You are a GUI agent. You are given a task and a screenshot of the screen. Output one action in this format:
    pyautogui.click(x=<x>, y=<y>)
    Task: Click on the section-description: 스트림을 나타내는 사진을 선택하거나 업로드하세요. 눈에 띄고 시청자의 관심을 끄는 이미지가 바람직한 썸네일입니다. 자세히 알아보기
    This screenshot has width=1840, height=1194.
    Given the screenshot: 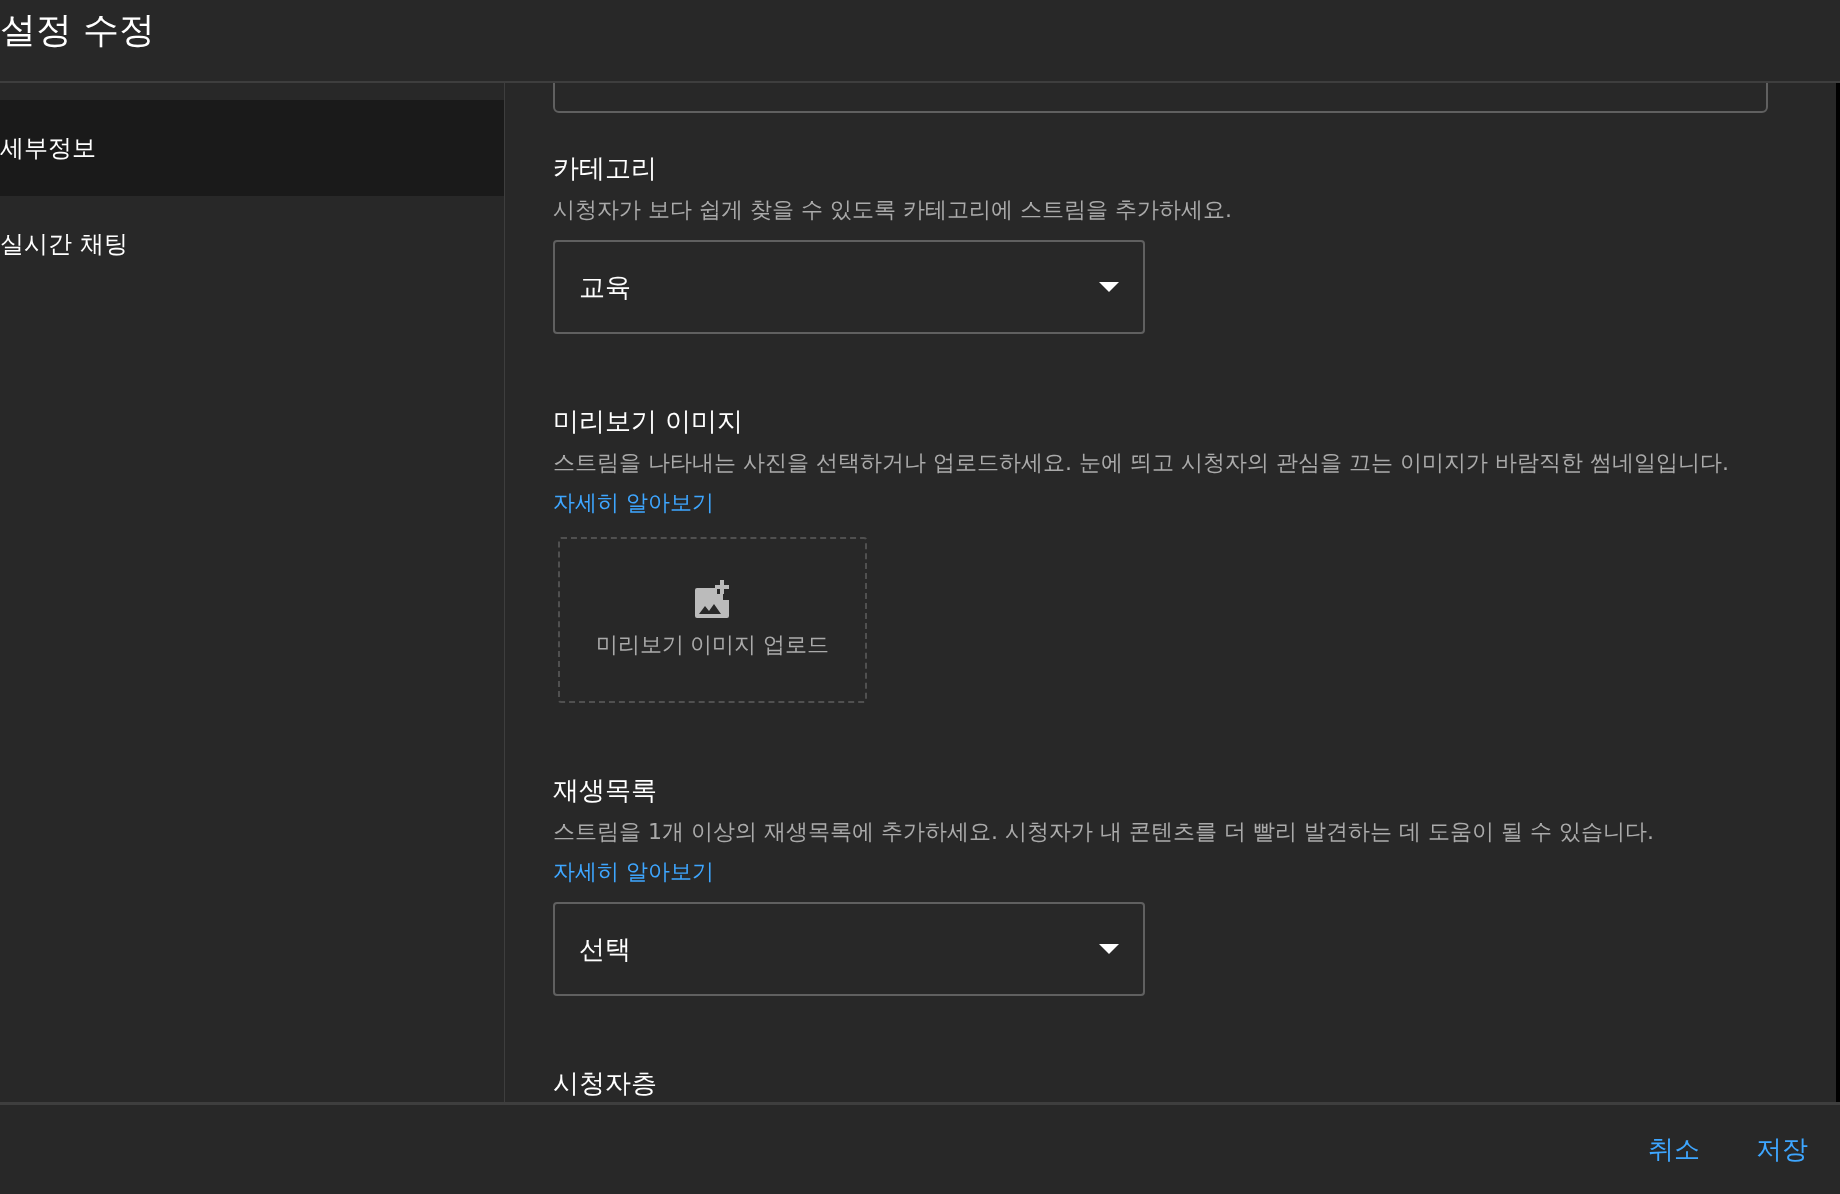 What is the action you would take?
    pyautogui.click(x=1141, y=483)
    